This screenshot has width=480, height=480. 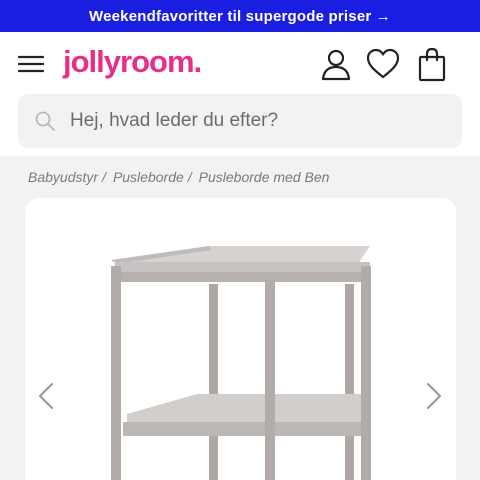 What do you see at coordinates (132, 62) in the screenshot?
I see `jollyroom-logo: jollyroom.` at bounding box center [132, 62].